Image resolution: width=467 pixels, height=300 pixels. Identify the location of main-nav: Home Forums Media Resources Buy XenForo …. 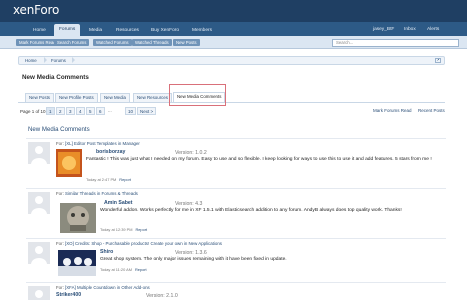
(233, 29).